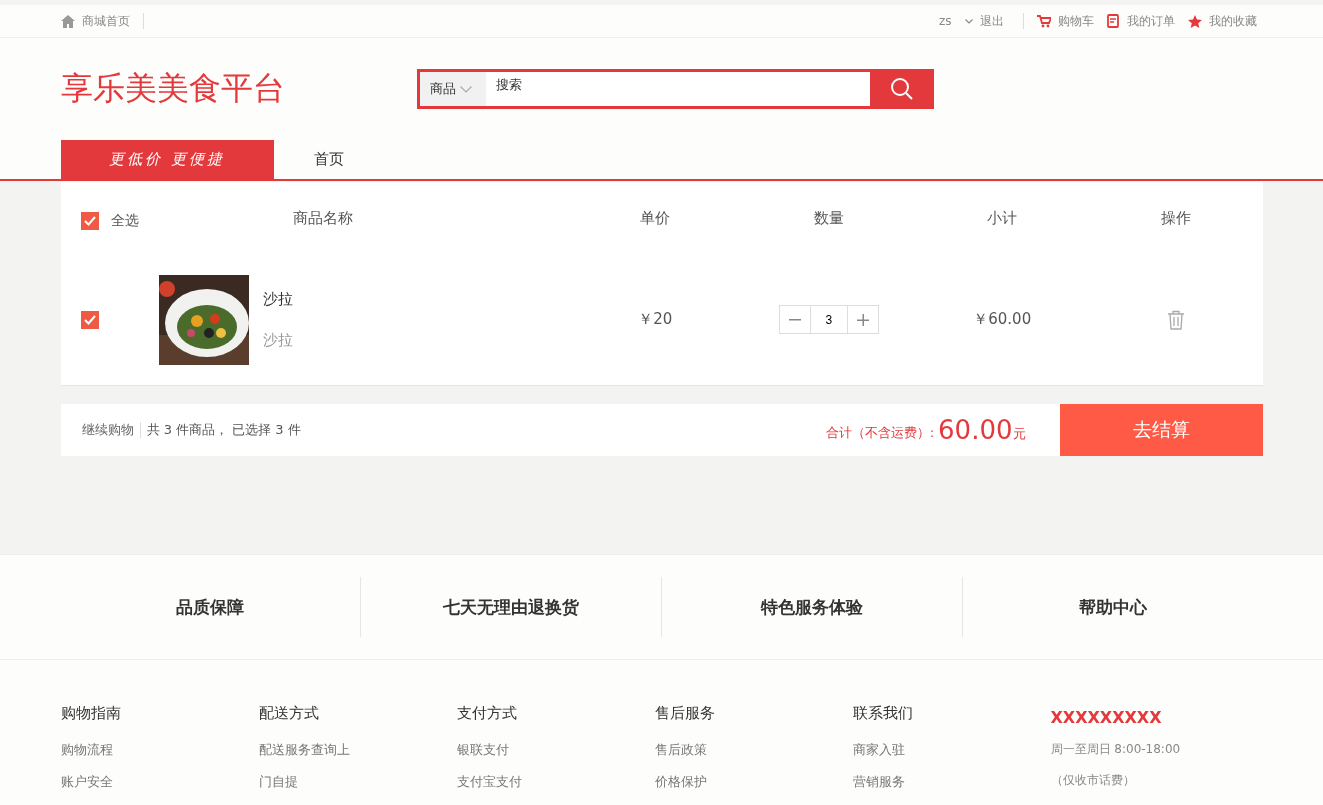 This screenshot has width=1323, height=805. I want to click on footer-link: 银联支付, so click(555, 750).